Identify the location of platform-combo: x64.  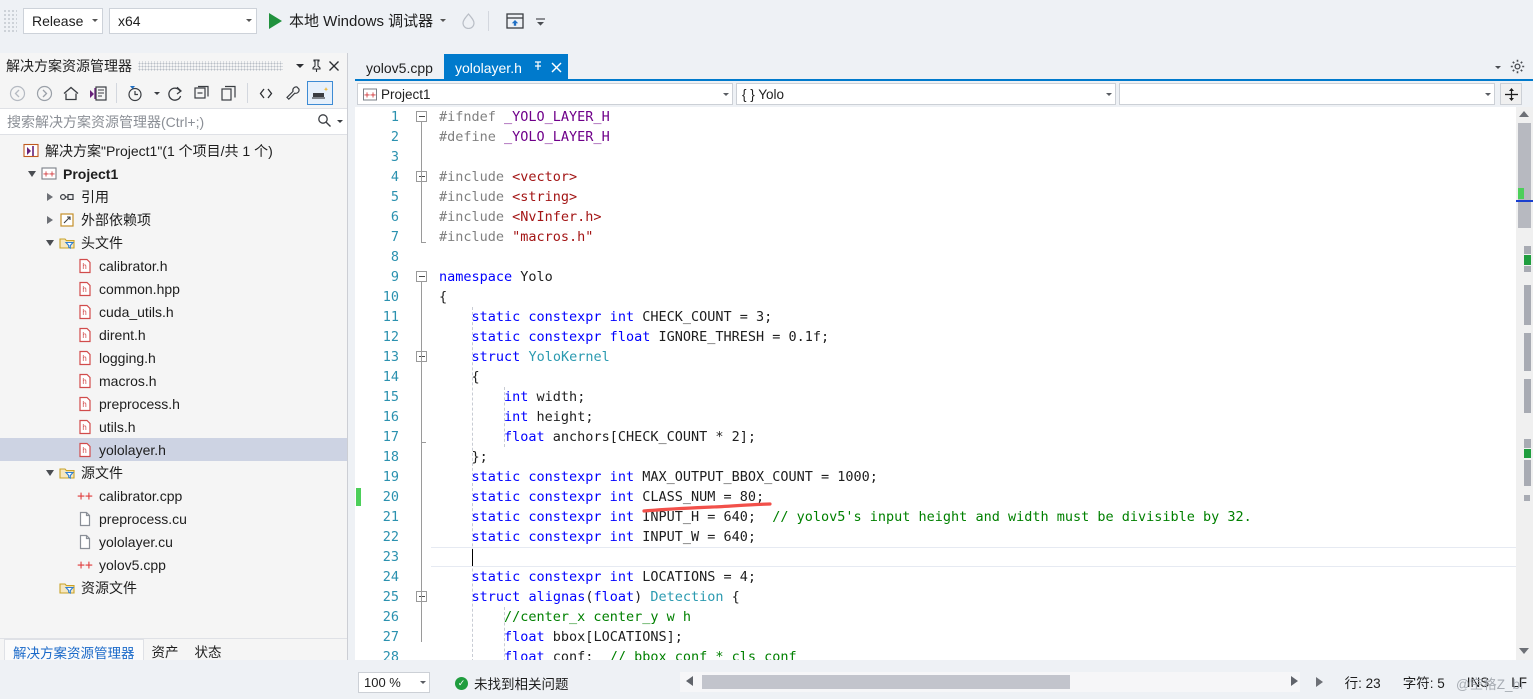
(183, 20).